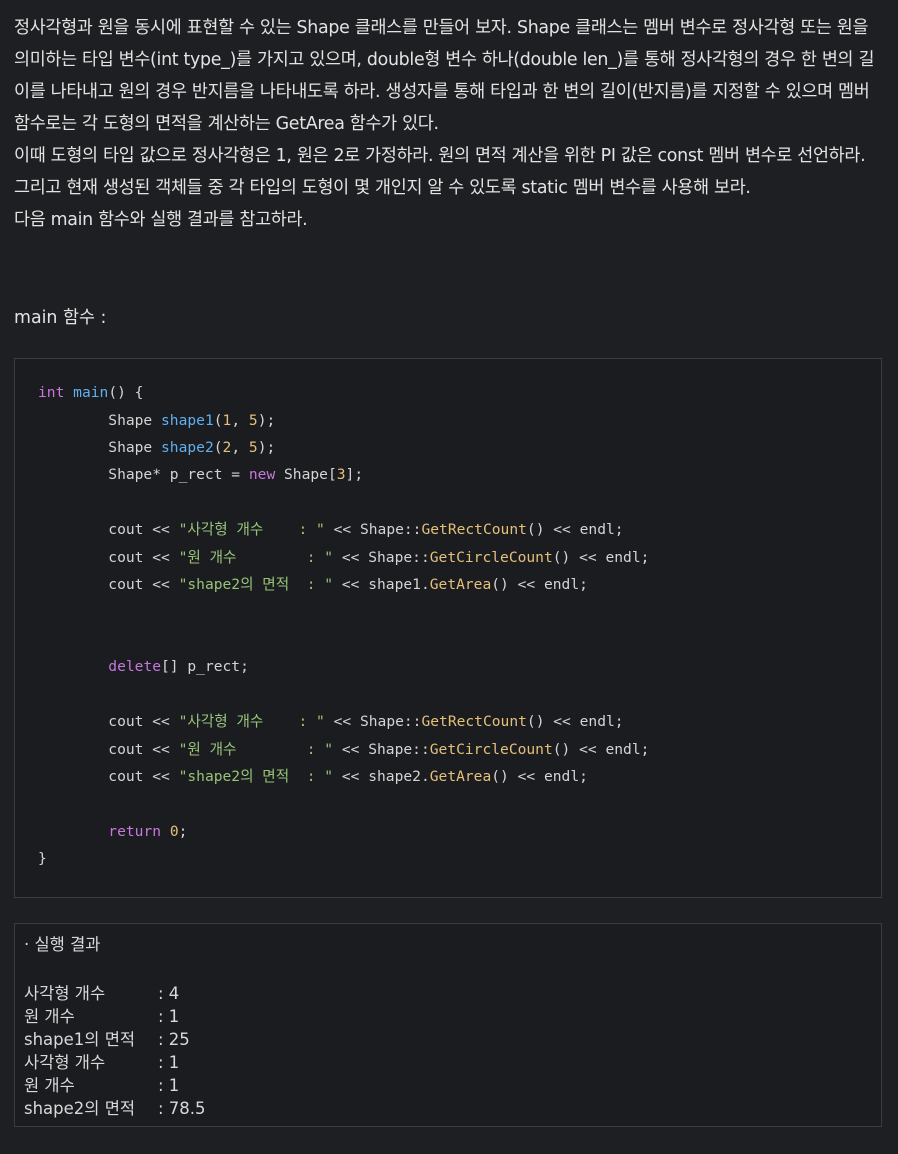  Describe the element at coordinates (42, 858) in the screenshot. I see `code-token: }` at that location.